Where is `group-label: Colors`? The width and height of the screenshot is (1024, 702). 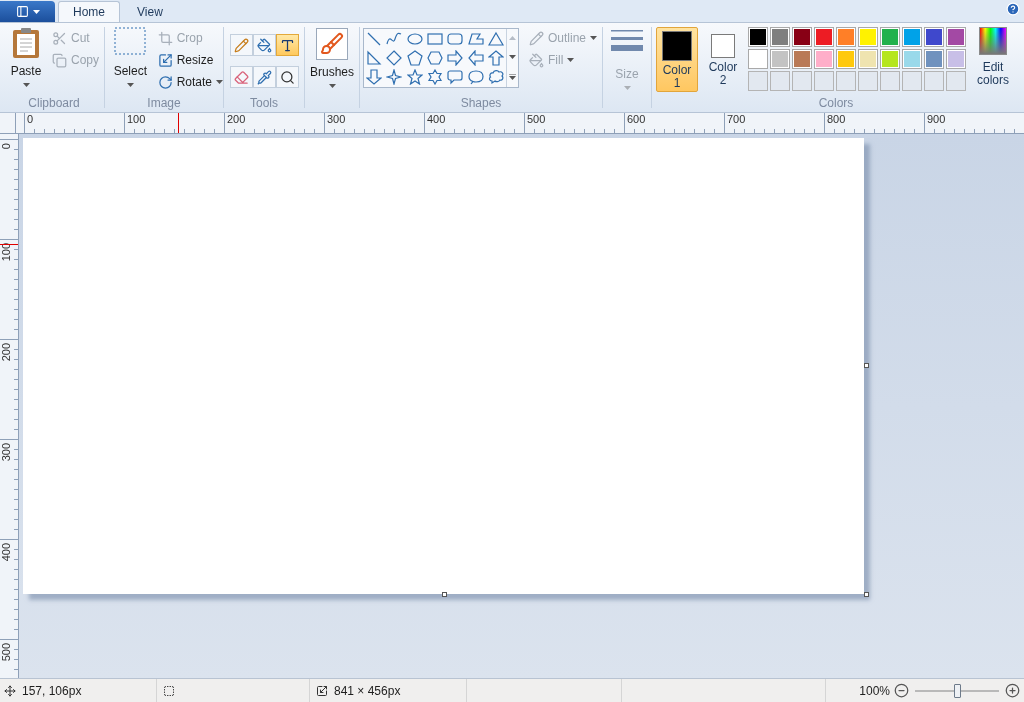
group-label: Colors is located at coordinates (836, 104).